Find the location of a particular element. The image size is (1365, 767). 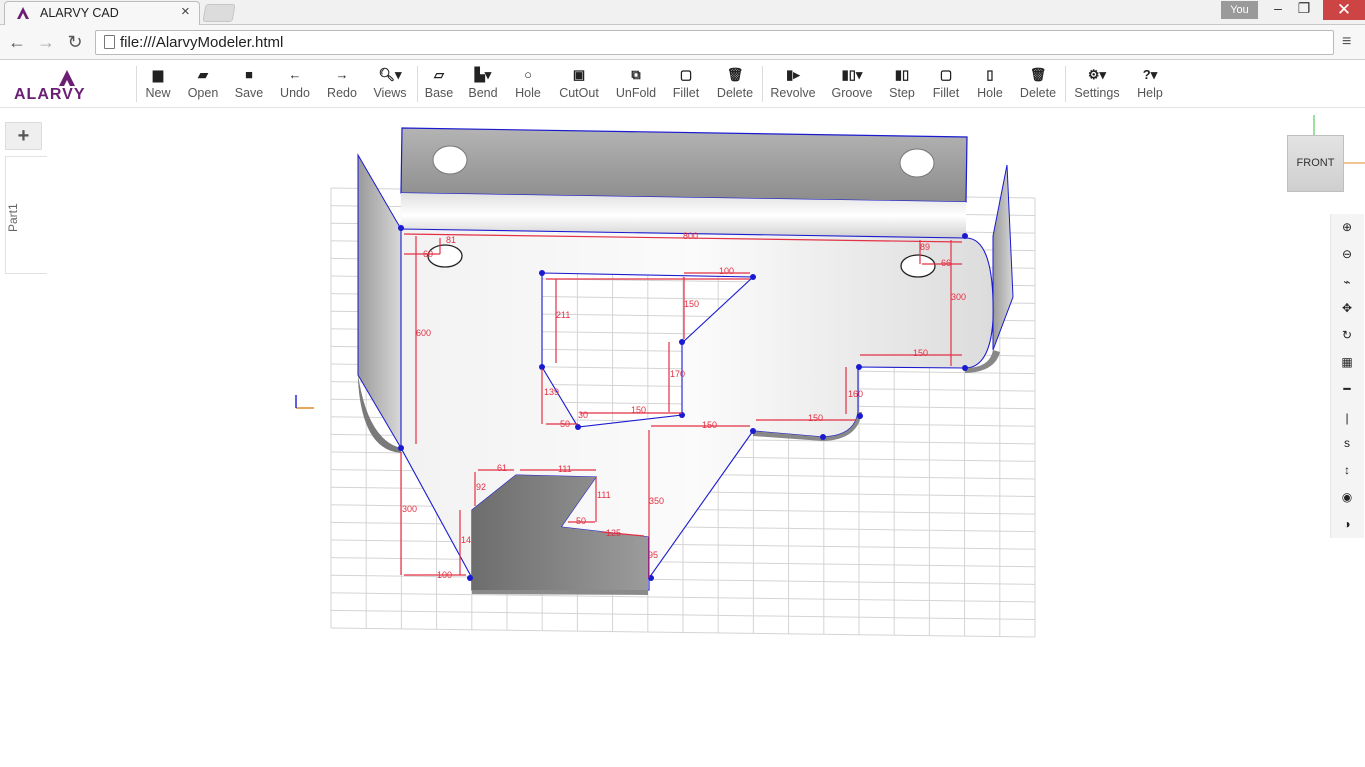

dim-label: 89 is located at coordinates (925, 247).